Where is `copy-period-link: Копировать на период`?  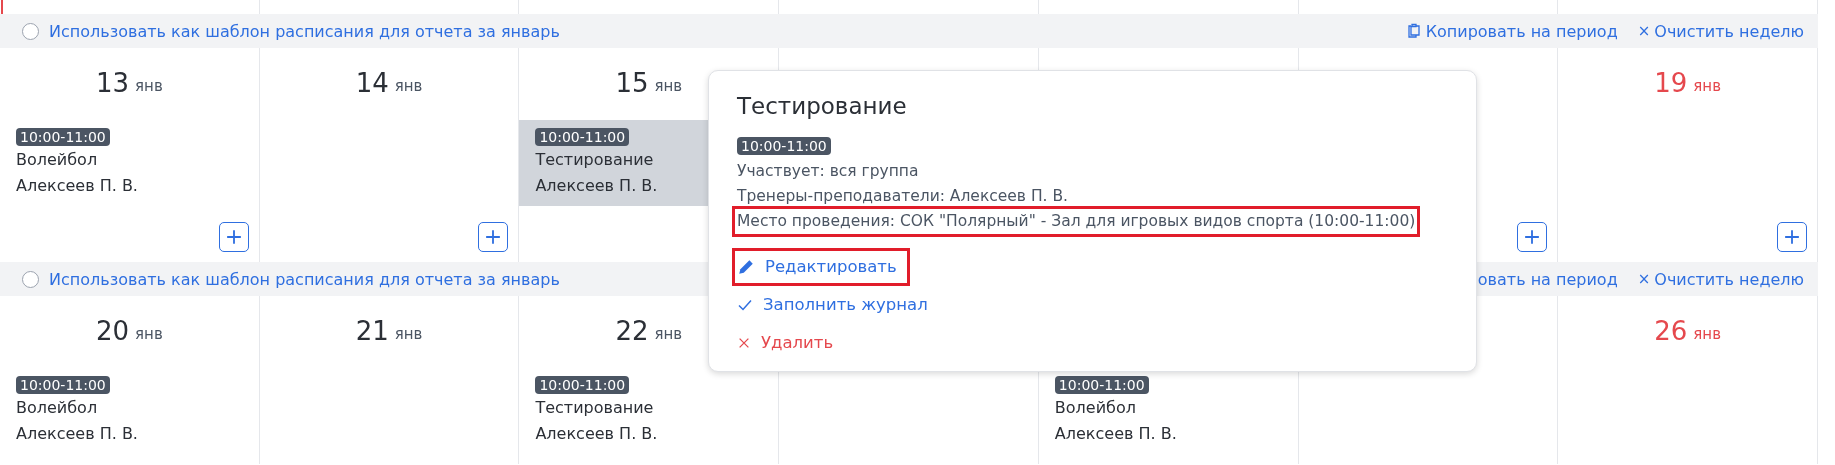
copy-period-link: Копировать на период is located at coordinates (1511, 31).